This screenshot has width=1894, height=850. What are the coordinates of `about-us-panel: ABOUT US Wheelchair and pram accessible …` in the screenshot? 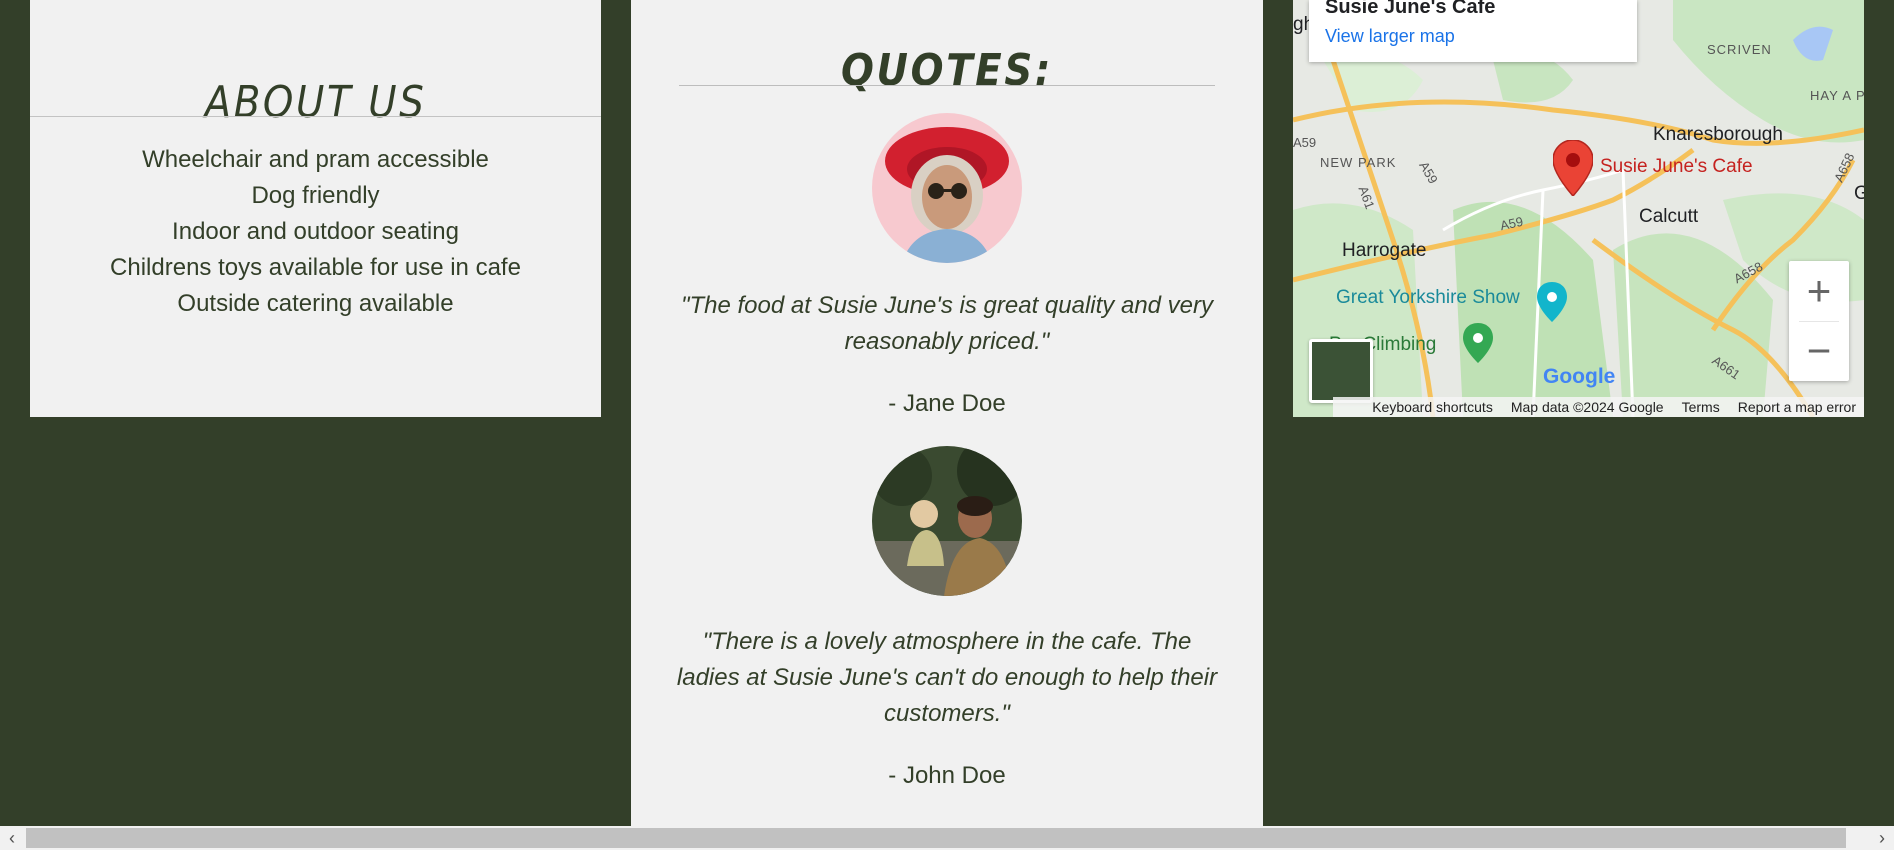 It's located at (315, 208).